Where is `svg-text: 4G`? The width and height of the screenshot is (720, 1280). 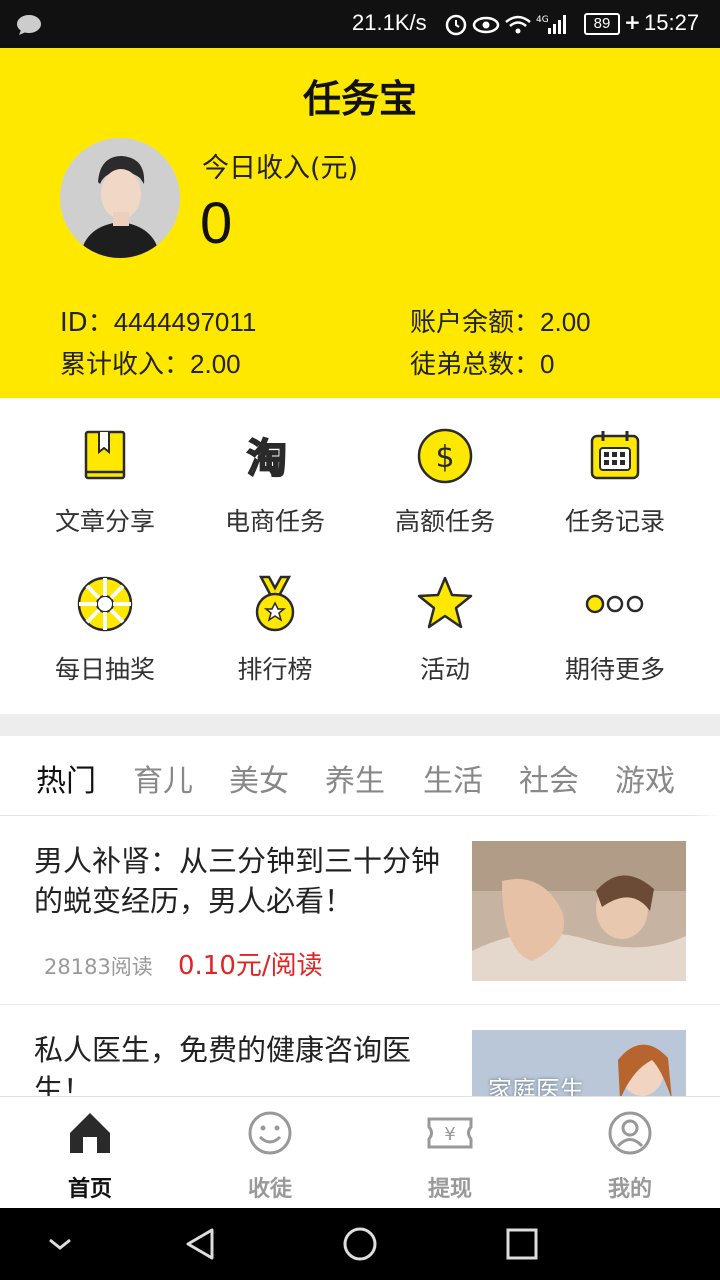 svg-text: 4G is located at coordinates (542, 20).